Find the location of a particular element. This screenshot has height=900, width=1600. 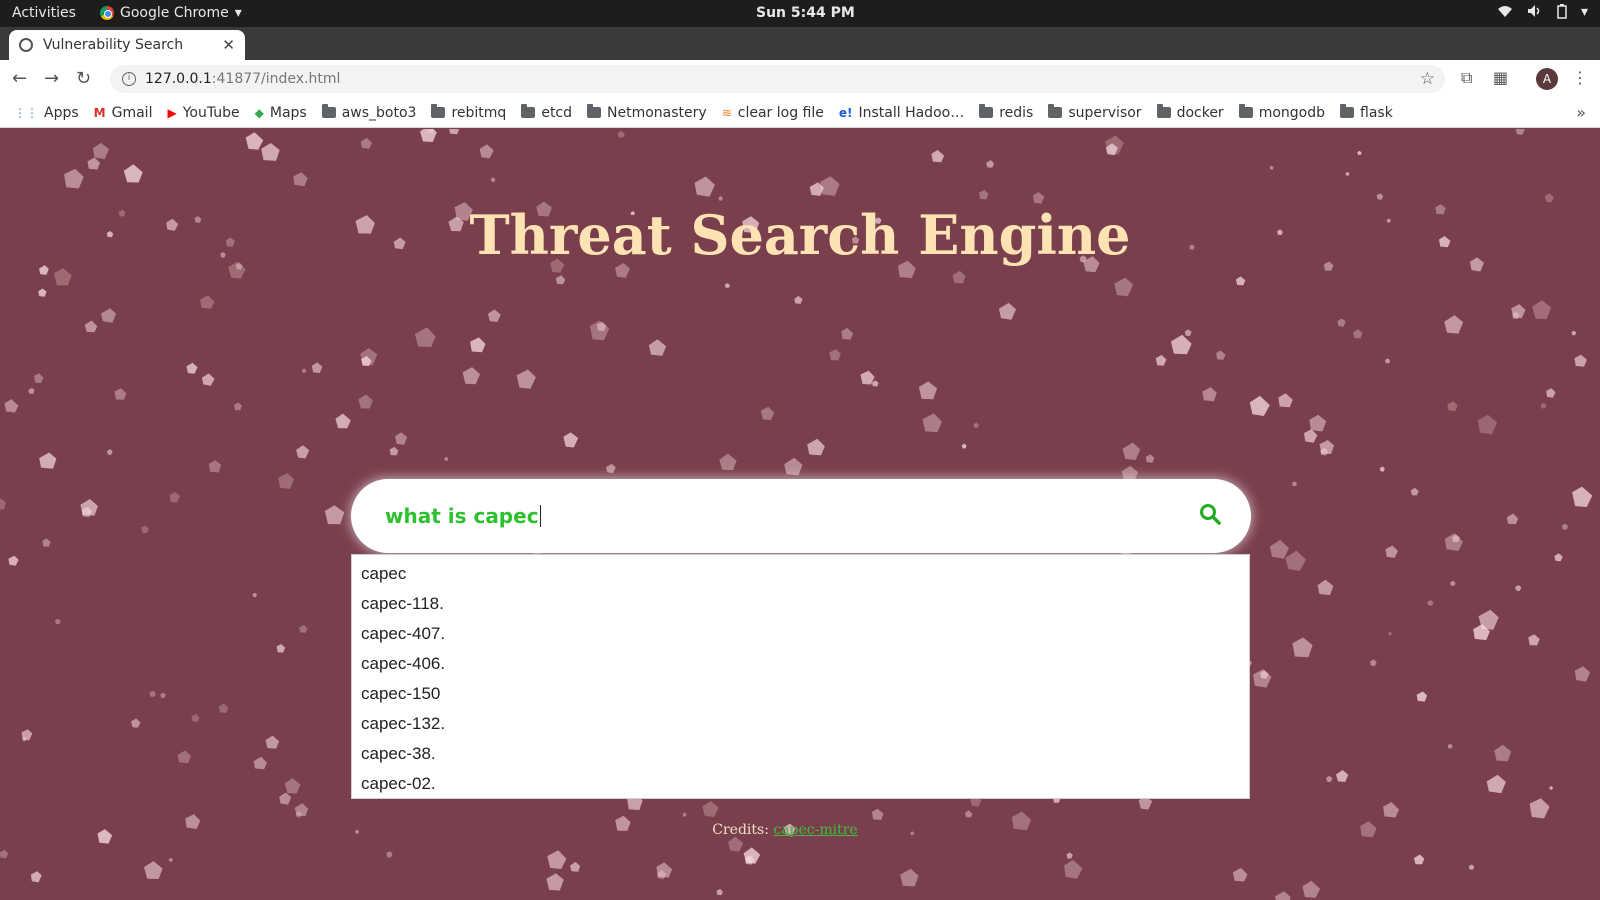

address-bar: i 127.0.0.1:41877/index.html ☆ is located at coordinates (777, 79).